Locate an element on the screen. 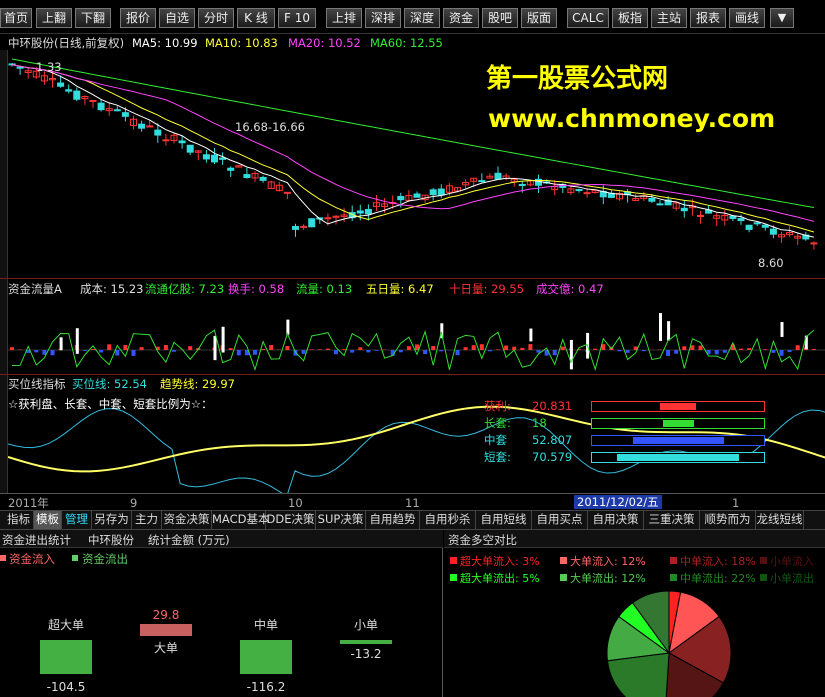 The width and height of the screenshot is (825, 697). flow-bar-value: 29.8 is located at coordinates (166, 615).